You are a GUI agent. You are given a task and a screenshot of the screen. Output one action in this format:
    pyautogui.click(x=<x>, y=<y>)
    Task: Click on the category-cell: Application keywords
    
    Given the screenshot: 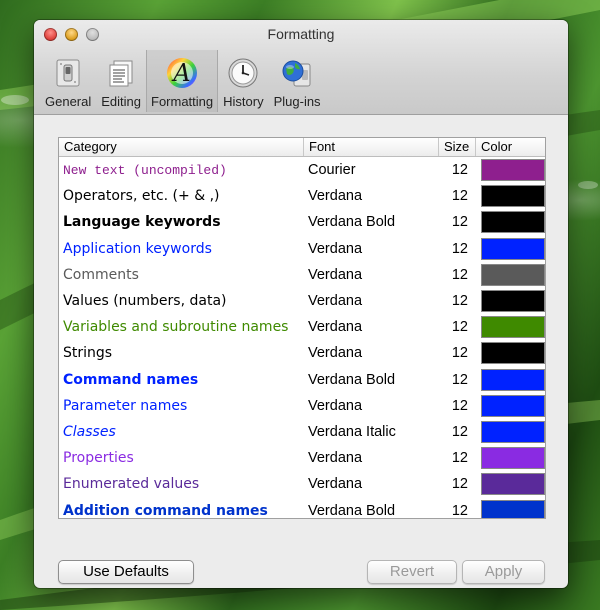 What is the action you would take?
    pyautogui.click(x=137, y=248)
    